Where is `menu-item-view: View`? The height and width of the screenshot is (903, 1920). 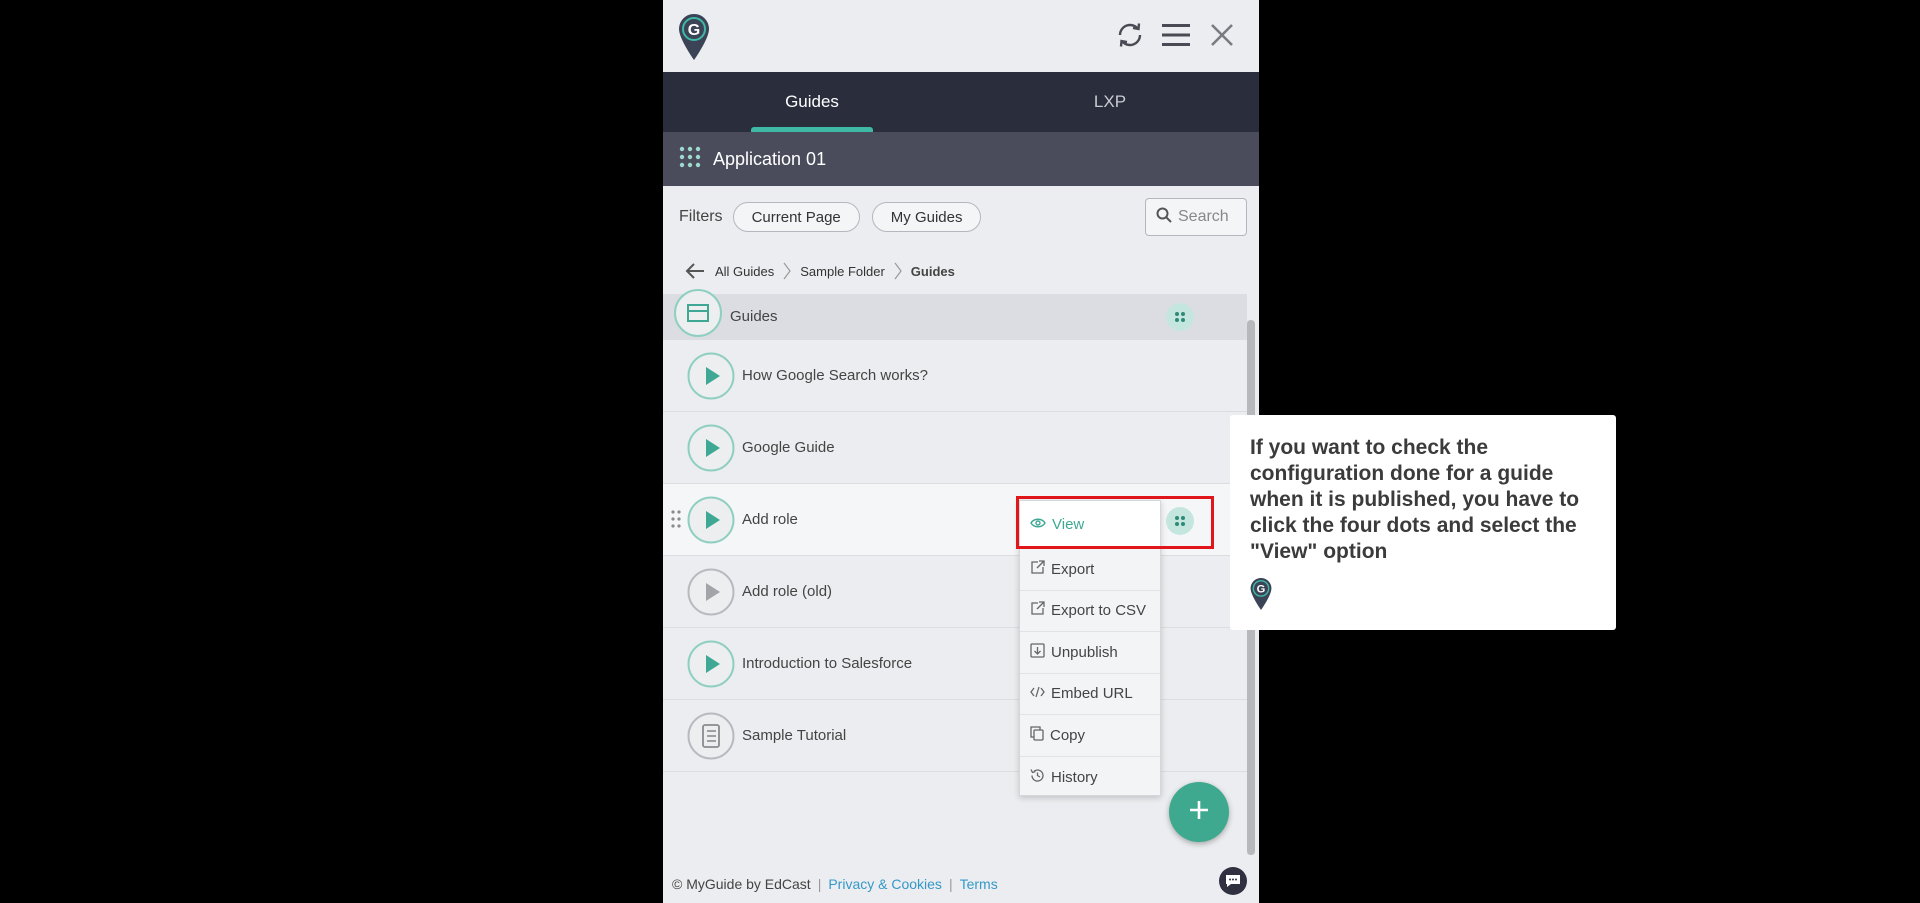 menu-item-view: View is located at coordinates (1090, 525).